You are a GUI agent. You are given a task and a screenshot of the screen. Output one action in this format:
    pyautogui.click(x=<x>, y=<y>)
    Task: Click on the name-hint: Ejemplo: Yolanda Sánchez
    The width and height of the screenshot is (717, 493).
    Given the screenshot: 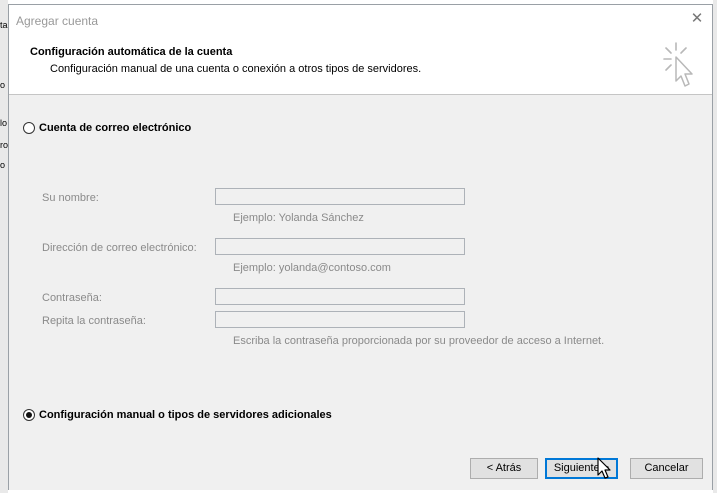 What is the action you would take?
    pyautogui.click(x=298, y=218)
    